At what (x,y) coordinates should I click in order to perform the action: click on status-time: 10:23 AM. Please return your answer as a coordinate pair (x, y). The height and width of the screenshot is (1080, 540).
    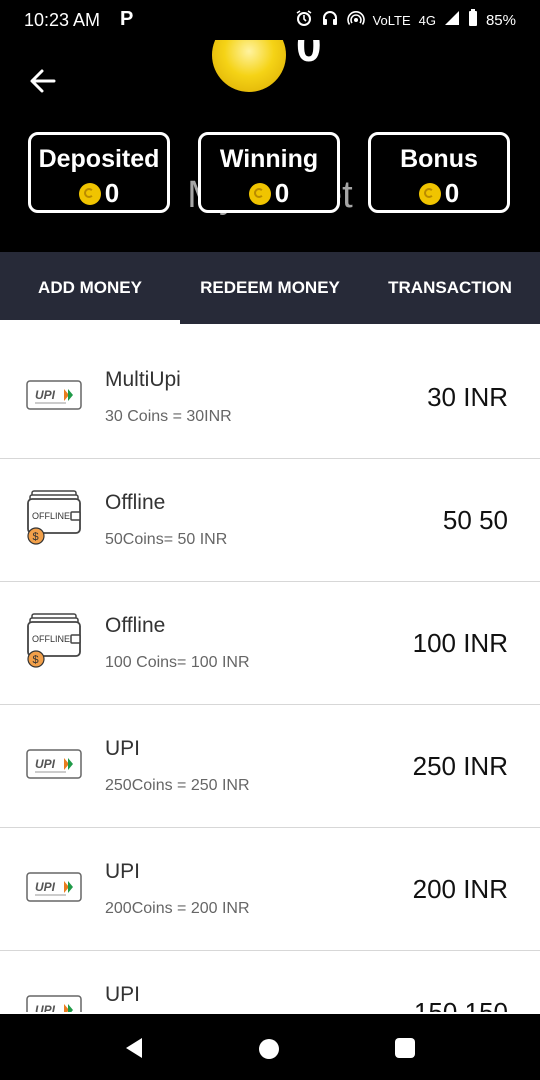
    Looking at the image, I should click on (62, 20).